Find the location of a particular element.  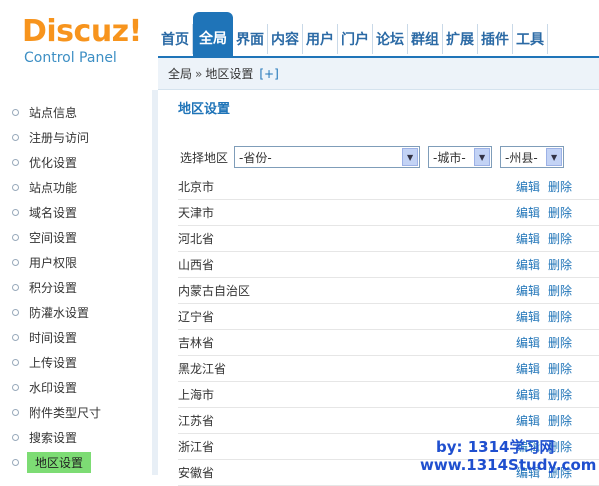

sidebar-item: 空间设置 is located at coordinates (75, 237).